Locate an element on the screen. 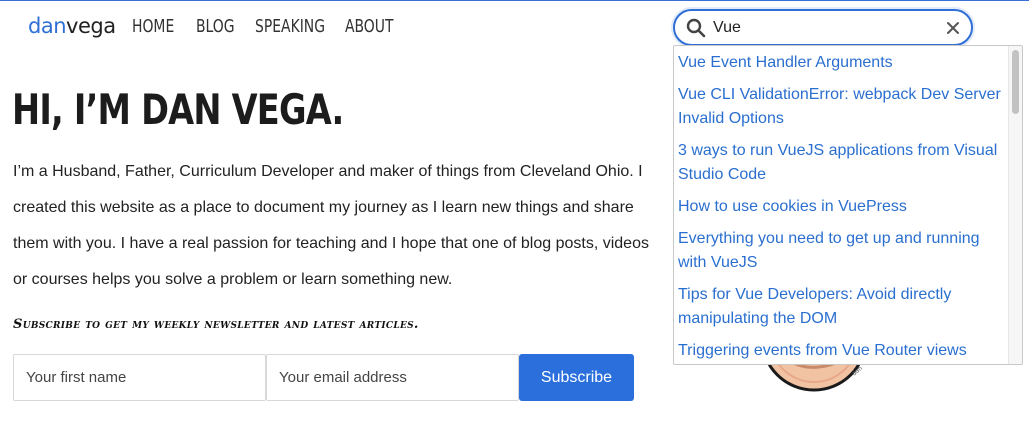 This screenshot has height=437, width=1029. logo-part-dan: dan is located at coordinates (47, 26).